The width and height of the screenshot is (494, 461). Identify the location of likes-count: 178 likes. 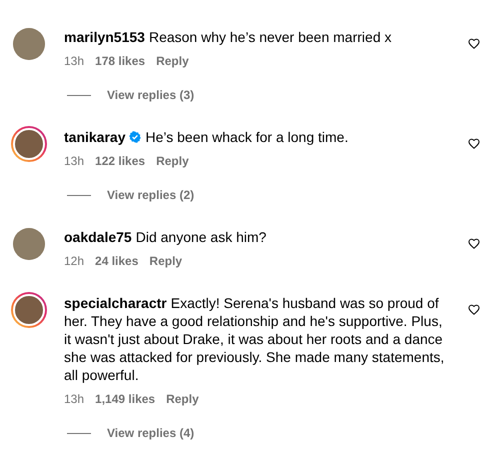
(120, 61).